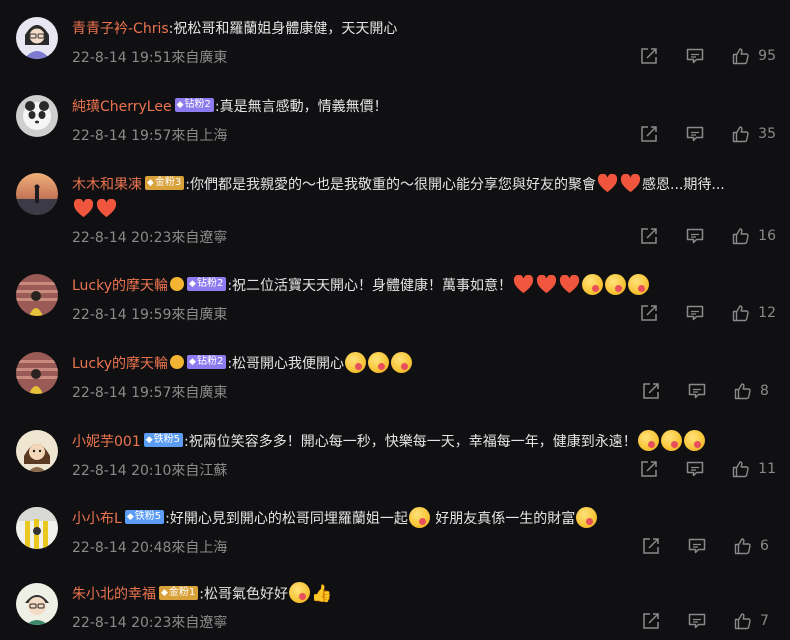  Describe the element at coordinates (767, 236) in the screenshot. I see `like-count: 16` at that location.